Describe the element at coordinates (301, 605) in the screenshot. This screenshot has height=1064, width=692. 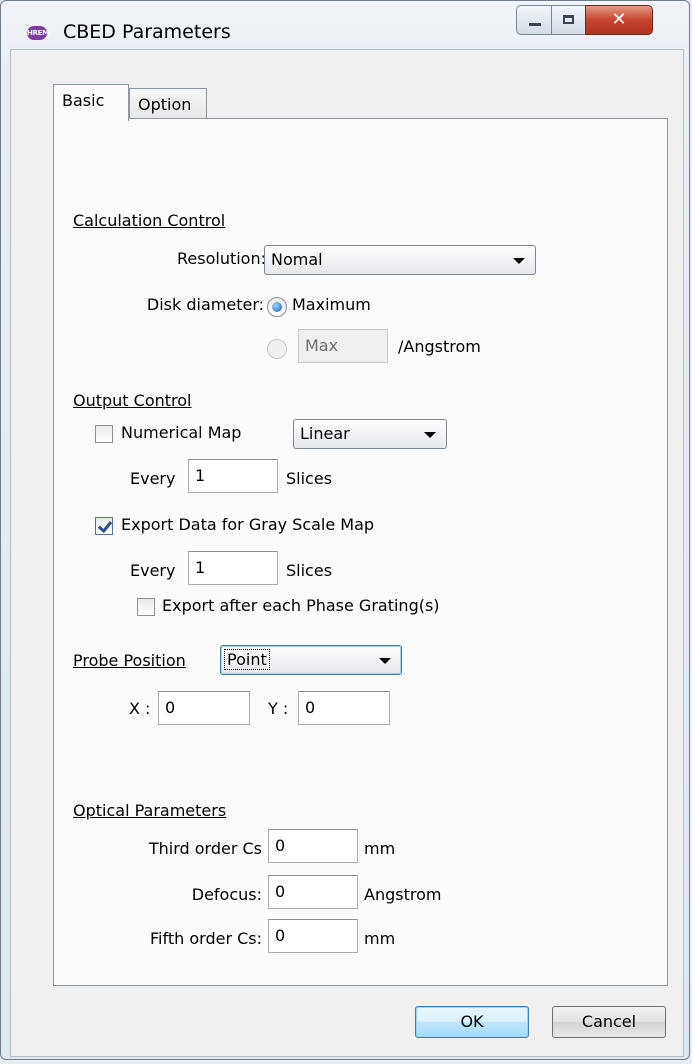
I see `phase-grating-label: Export after each Phase Grating(s)` at that location.